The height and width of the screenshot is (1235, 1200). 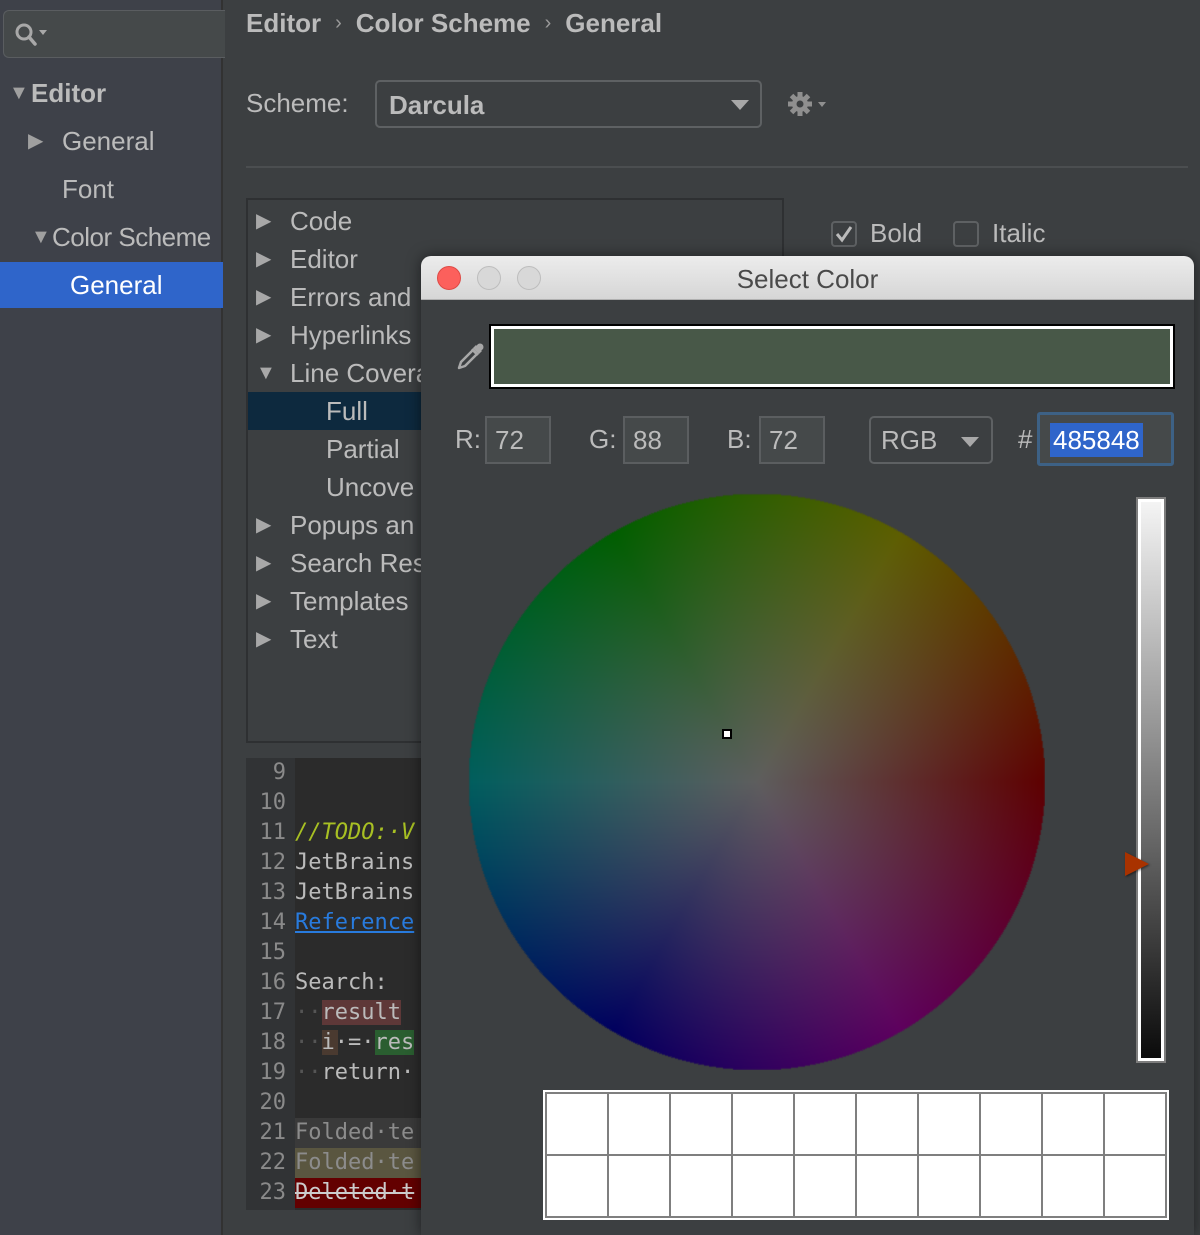 What do you see at coordinates (656, 440) in the screenshot?
I see `green-input: 88` at bounding box center [656, 440].